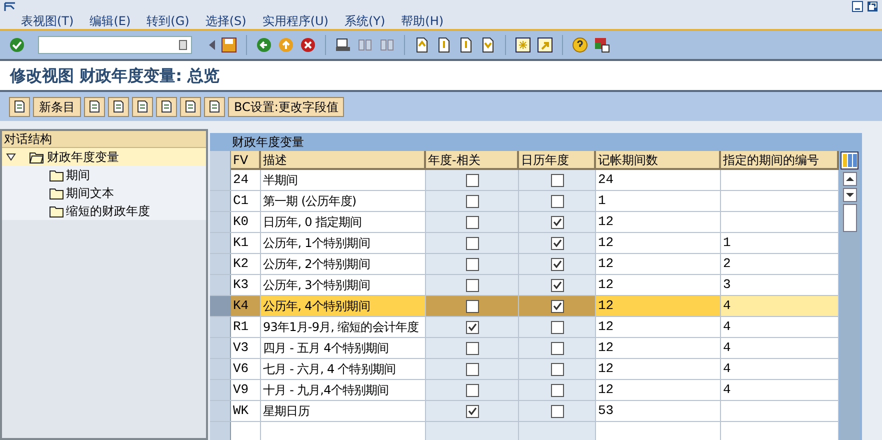  What do you see at coordinates (104, 175) in the screenshot?
I see `tree-item: 期间` at bounding box center [104, 175].